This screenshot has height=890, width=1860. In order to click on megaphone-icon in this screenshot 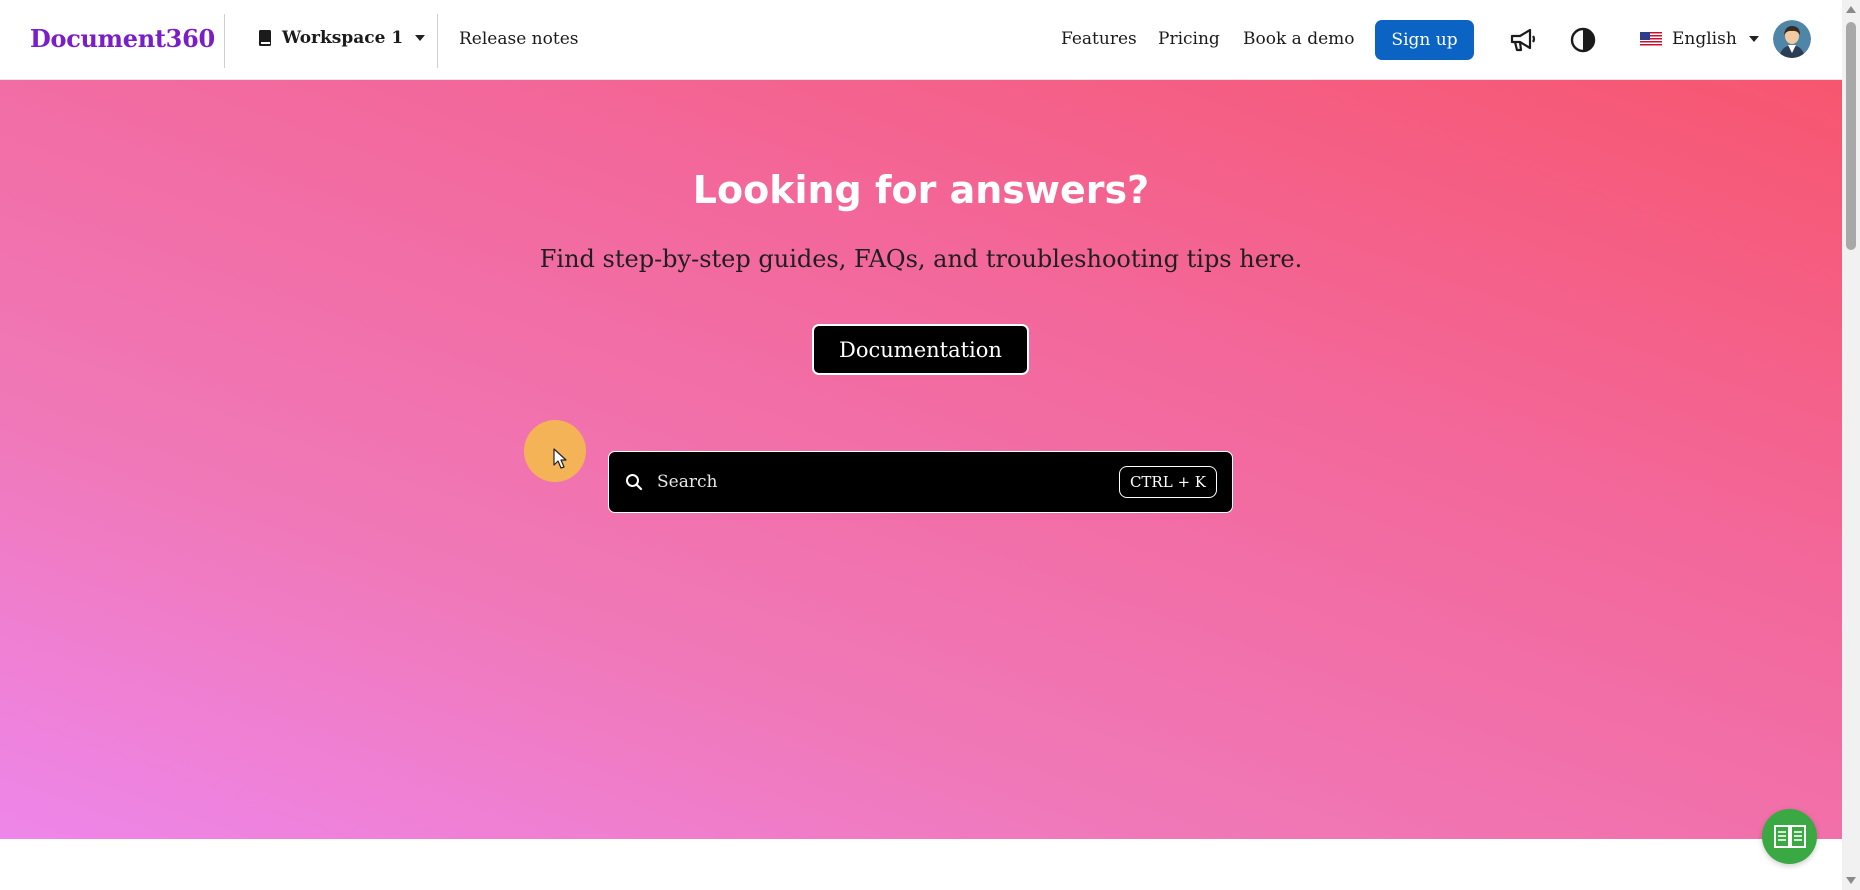, I will do `click(1523, 40)`.